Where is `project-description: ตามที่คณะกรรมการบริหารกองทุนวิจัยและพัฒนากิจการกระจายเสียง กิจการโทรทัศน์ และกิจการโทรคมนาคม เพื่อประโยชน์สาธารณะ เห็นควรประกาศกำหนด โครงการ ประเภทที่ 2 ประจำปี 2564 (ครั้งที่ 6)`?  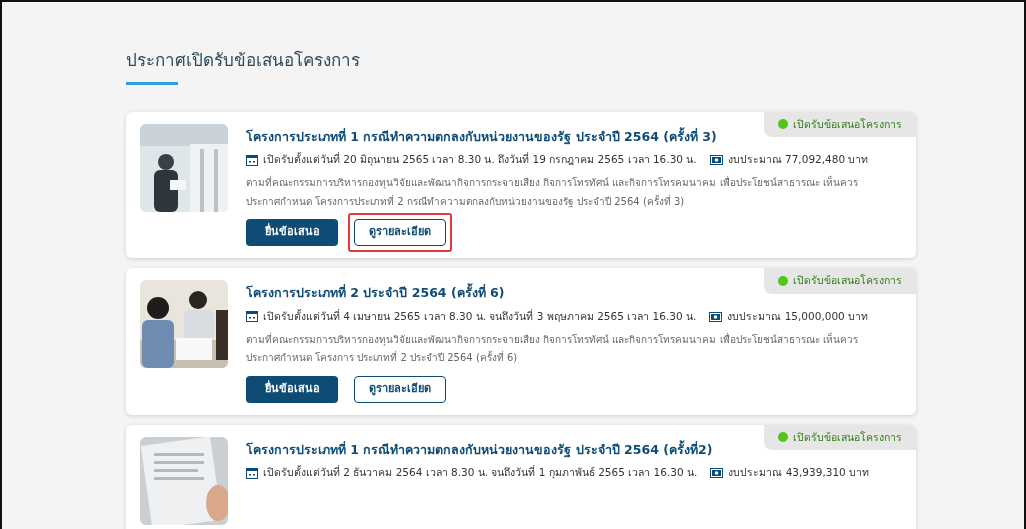
project-description: ตามที่คณะกรรมการบริหารกองทุนวิจัยและพัฒนากิจการกระจายเสียง กิจการโทรทัศน์ และกิจการโทรคมนาคม เพื่อประโยชน์สาธารณะ เห็นควรประกาศกำหนด โครงการ ประเภทที่ 2 ประจำปี 2564 (ครั้งที่ 6) is located at coordinates (552, 348).